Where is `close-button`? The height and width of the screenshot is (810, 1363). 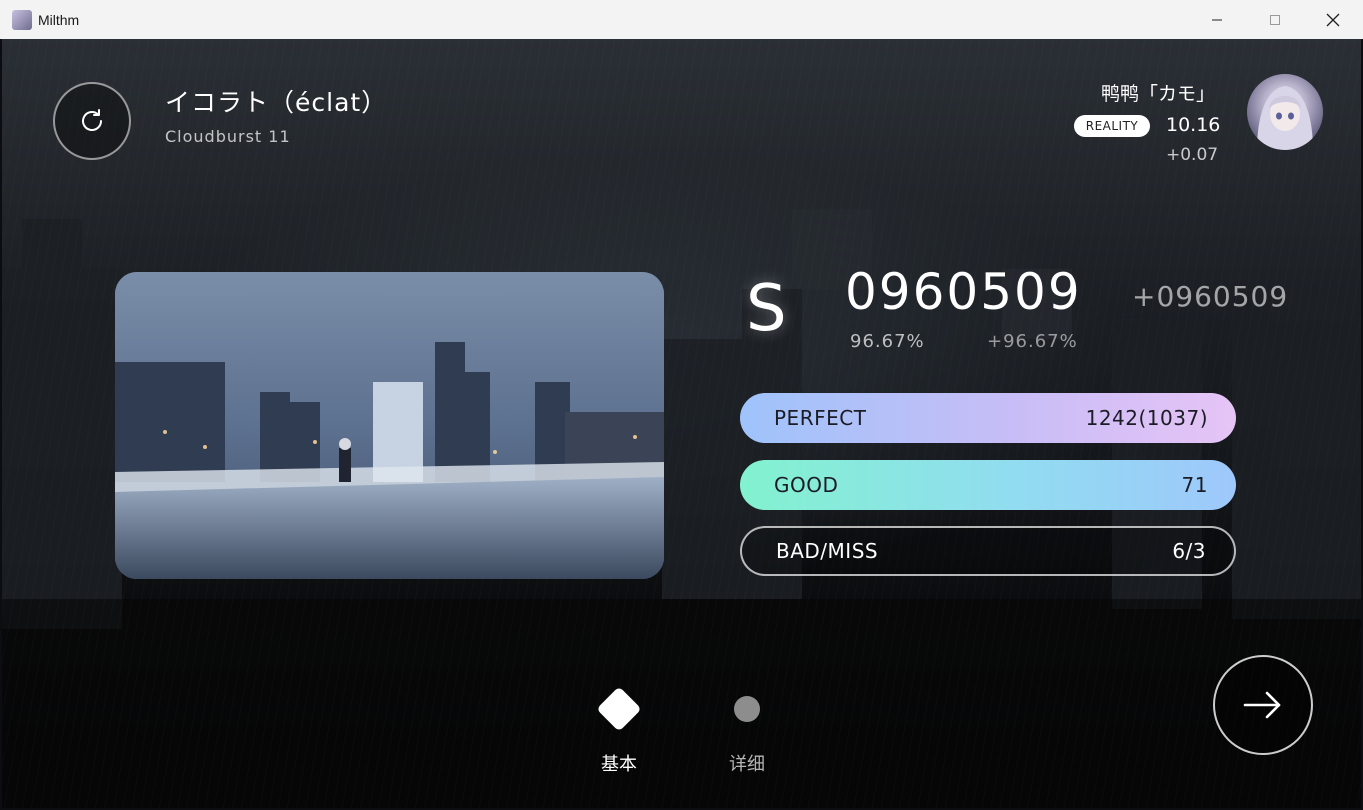
close-button is located at coordinates (1333, 19).